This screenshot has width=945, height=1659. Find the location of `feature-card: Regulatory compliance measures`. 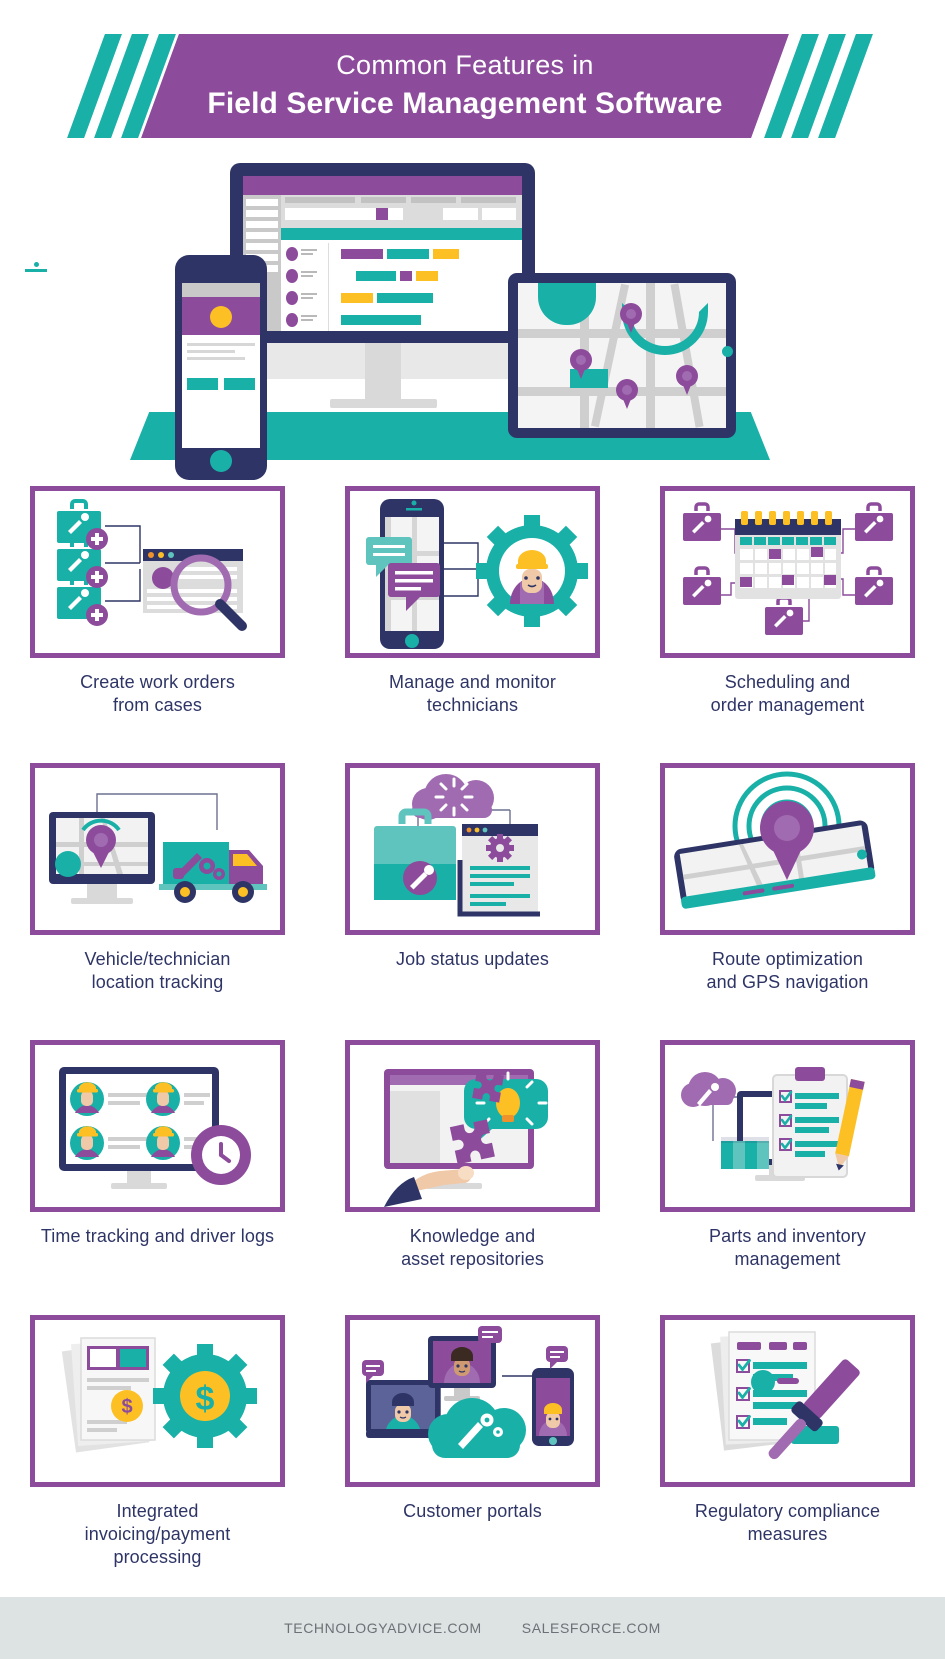

feature-card: Regulatory compliance measures is located at coordinates (787, 1442).